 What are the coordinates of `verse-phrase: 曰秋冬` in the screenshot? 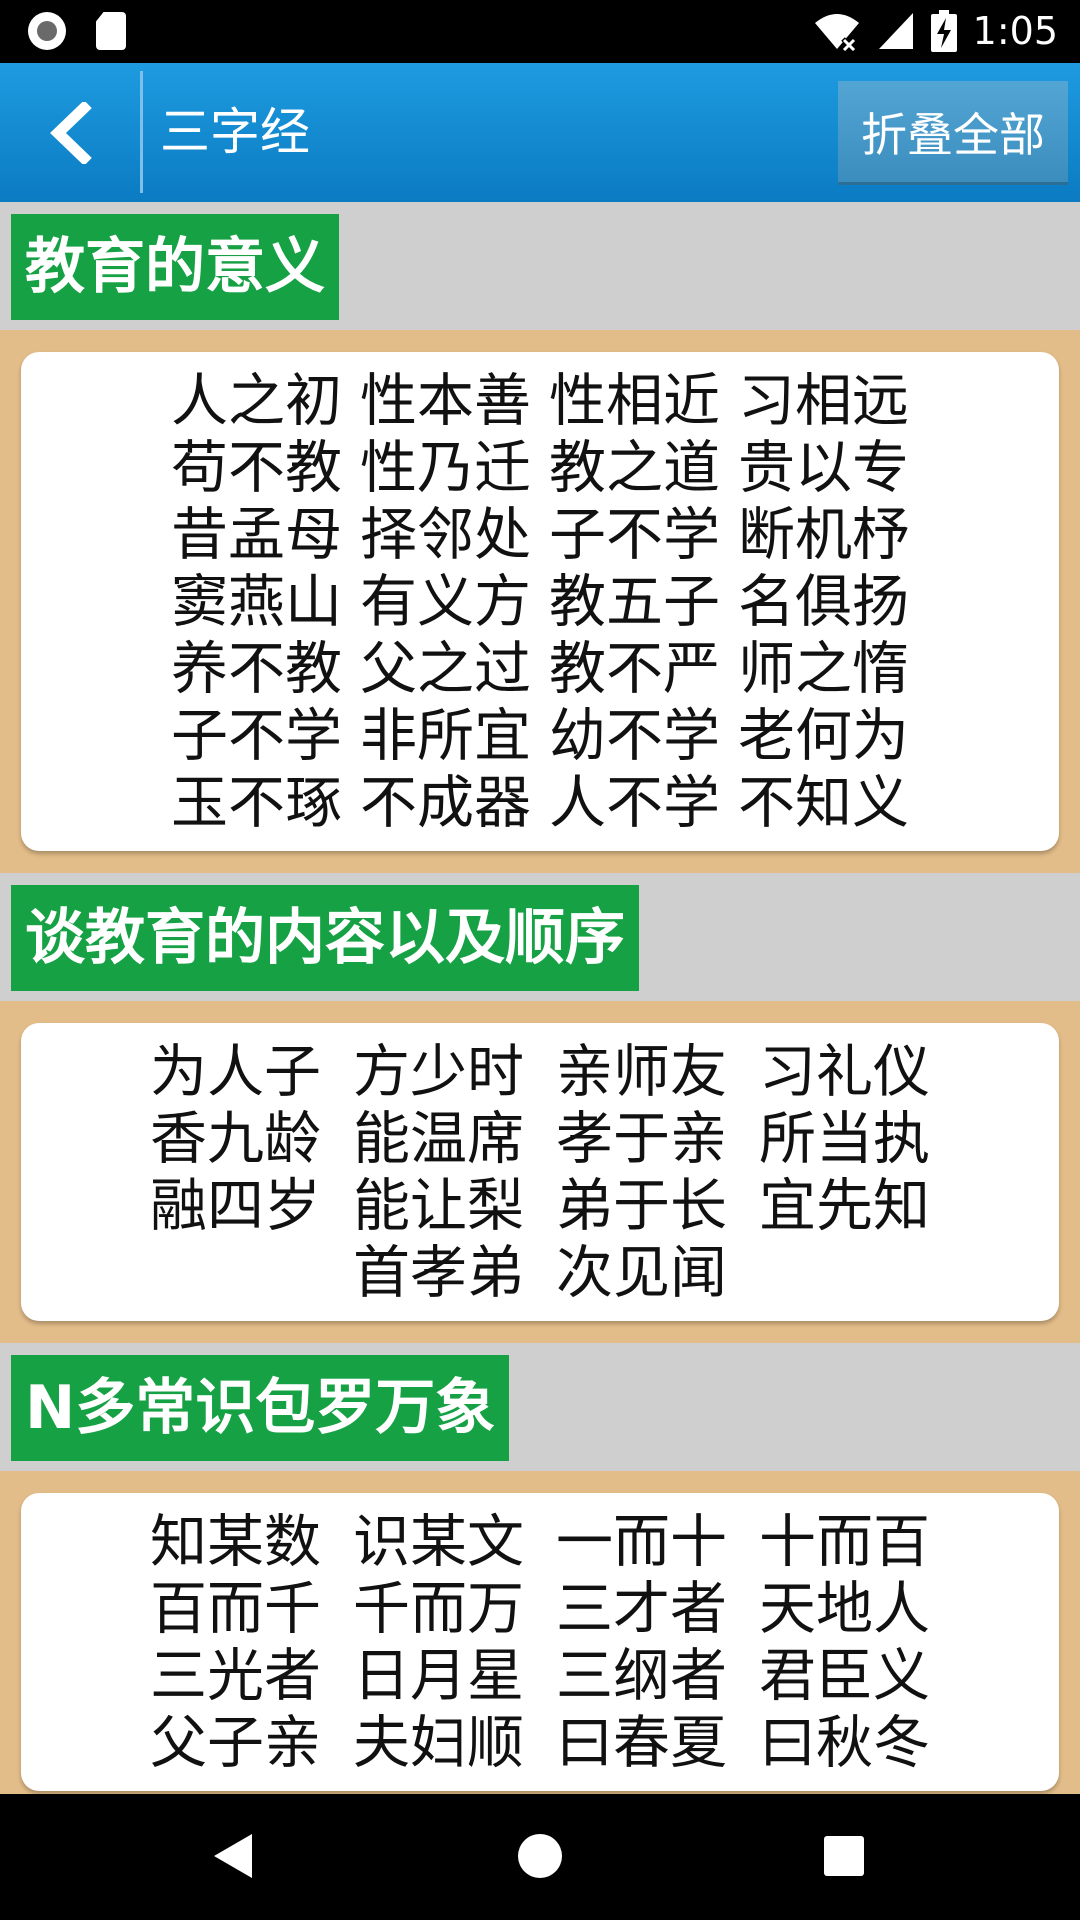 It's located at (844, 1743).